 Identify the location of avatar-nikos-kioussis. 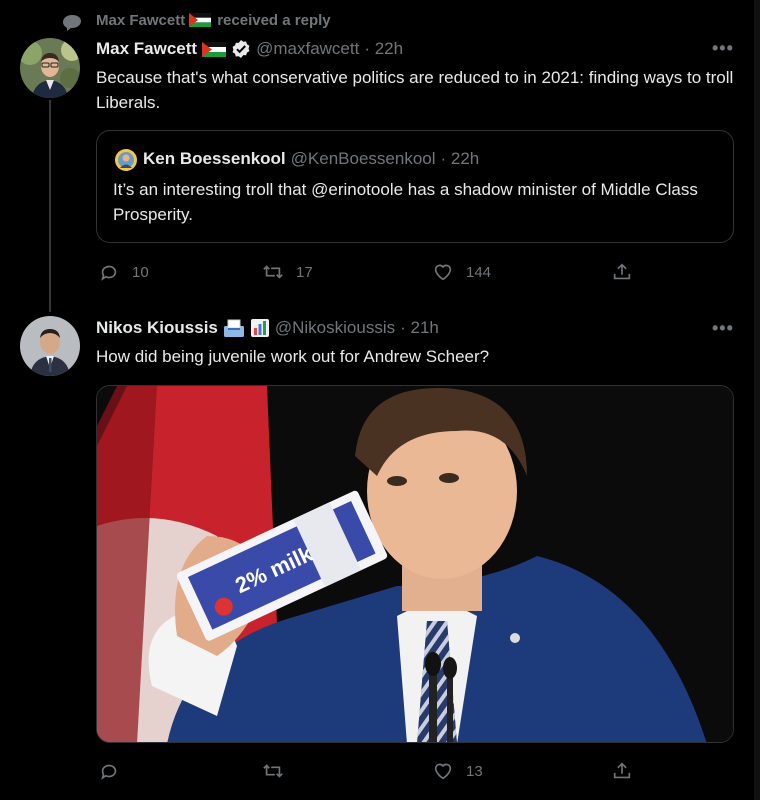
(50, 346).